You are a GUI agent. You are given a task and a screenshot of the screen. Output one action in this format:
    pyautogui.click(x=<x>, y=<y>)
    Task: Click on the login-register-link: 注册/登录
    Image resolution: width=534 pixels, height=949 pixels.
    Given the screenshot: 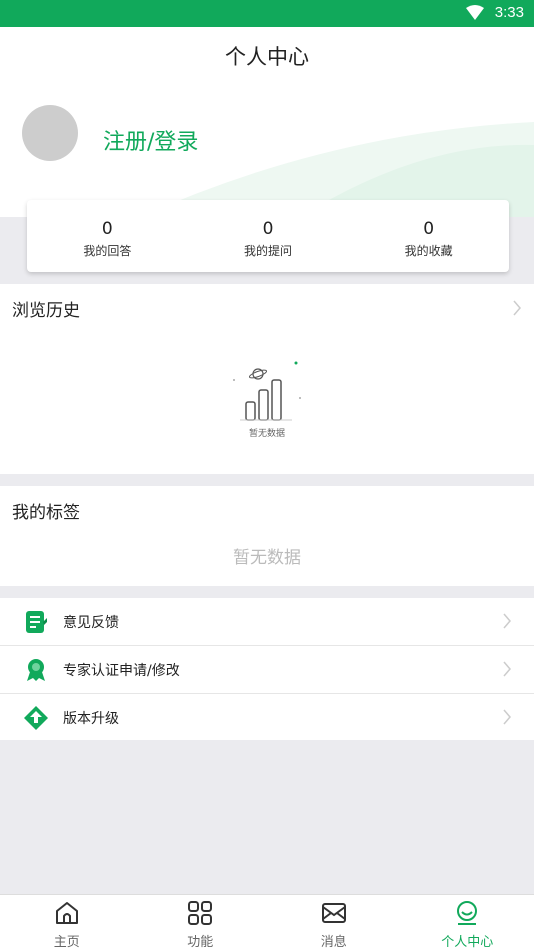 What is the action you would take?
    pyautogui.click(x=150, y=140)
    